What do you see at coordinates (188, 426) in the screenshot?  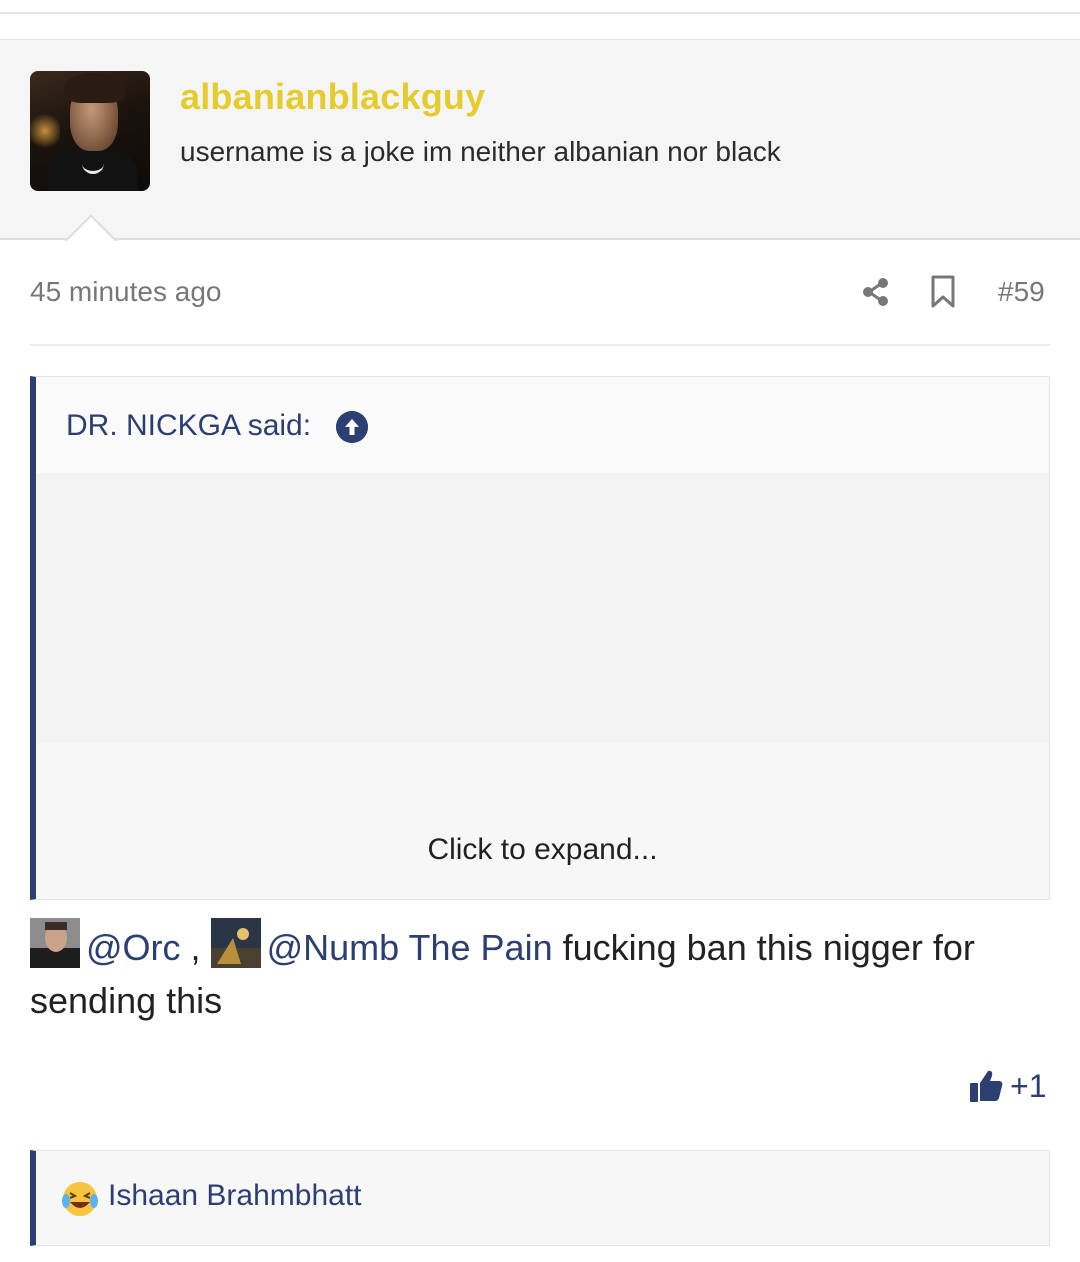 I see `quote-author-link: DR. NICKGA said:` at bounding box center [188, 426].